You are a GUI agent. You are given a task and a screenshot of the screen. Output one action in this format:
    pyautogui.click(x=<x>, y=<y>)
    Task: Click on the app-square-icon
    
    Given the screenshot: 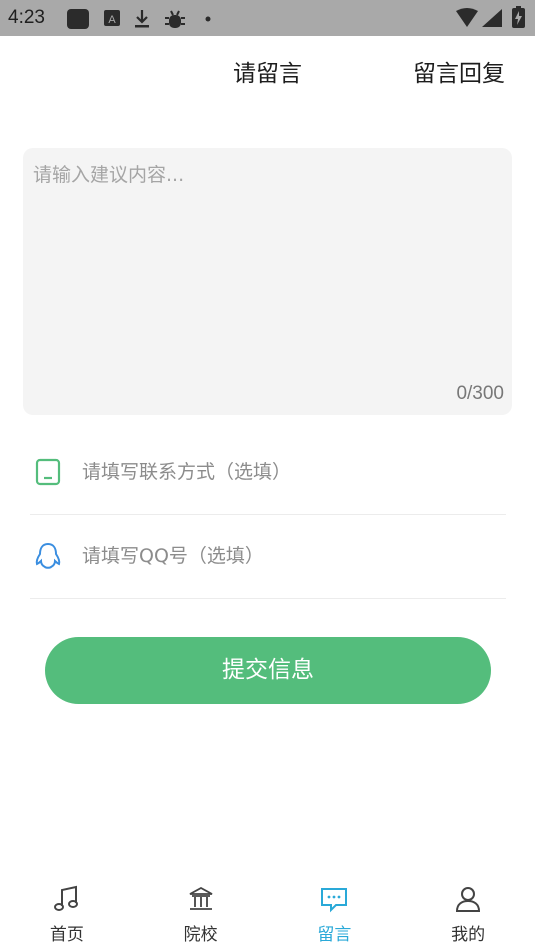 What is the action you would take?
    pyautogui.click(x=78, y=19)
    